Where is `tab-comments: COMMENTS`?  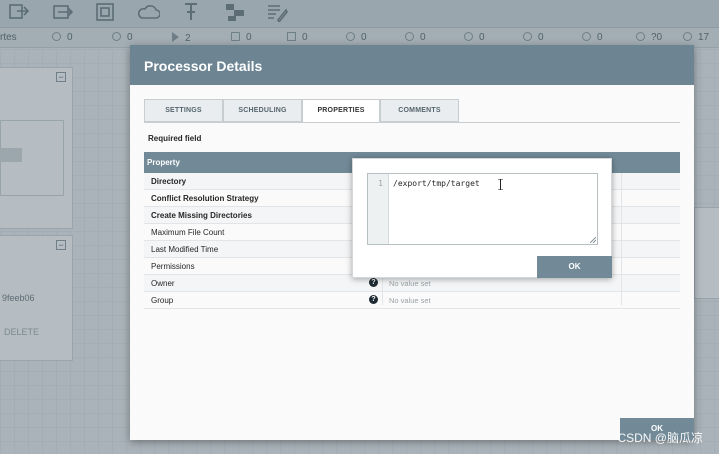 tab-comments: COMMENTS is located at coordinates (419, 110).